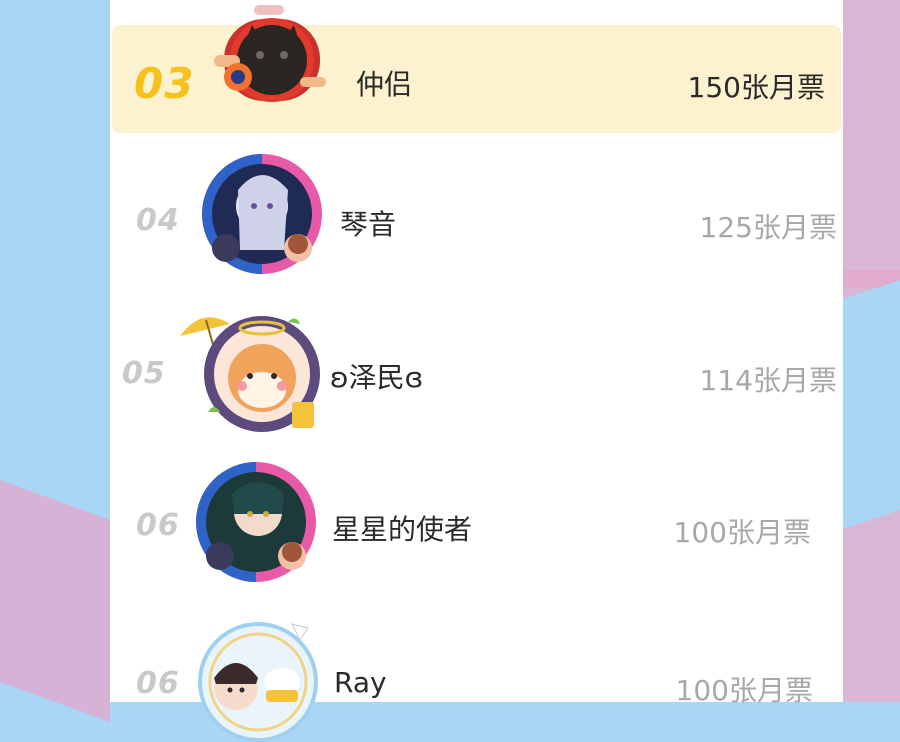 This screenshot has width=900, height=742. Describe the element at coordinates (756, 87) in the screenshot. I see `vote-count: 150张月票` at that location.